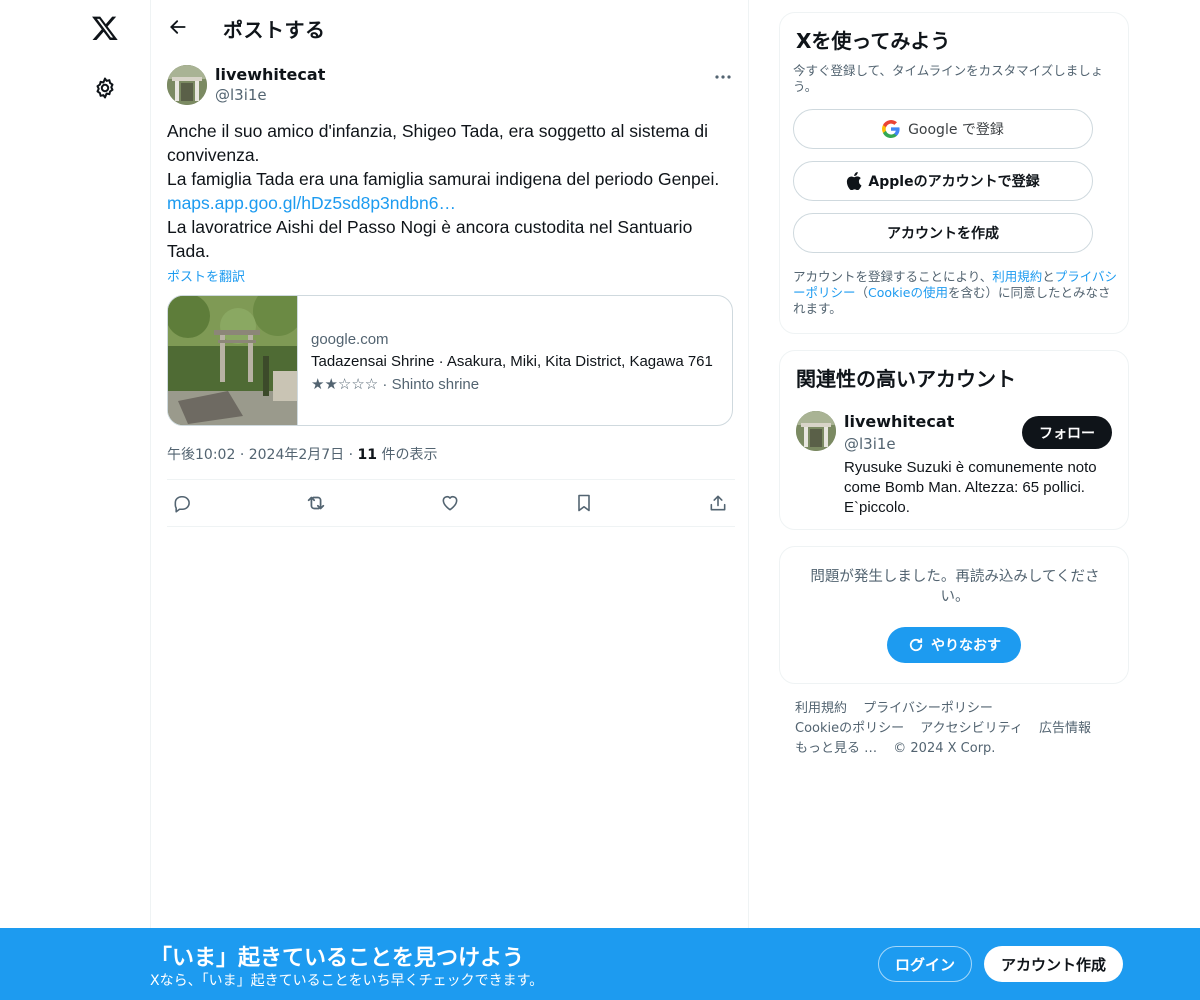 The width and height of the screenshot is (1200, 1000). Describe the element at coordinates (584, 503) in the screenshot. I see `bookmark-icon` at that location.